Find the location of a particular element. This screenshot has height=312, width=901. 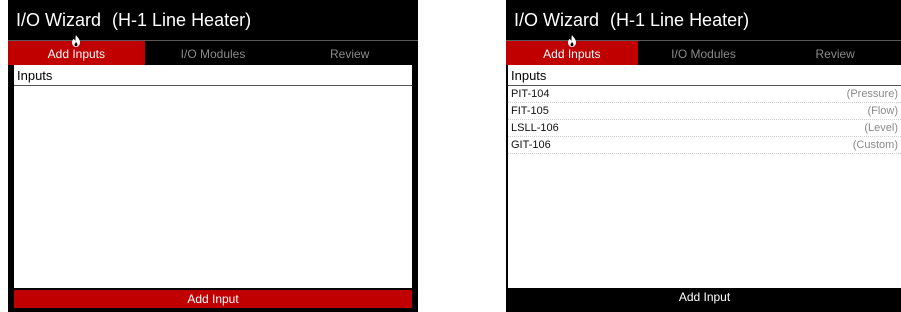

input-name: GIT-106 is located at coordinates (531, 145).